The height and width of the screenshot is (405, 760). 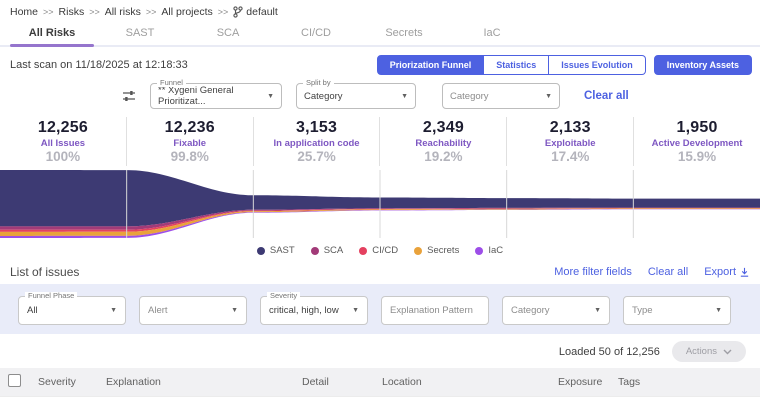 I want to click on breadcrumb-home: Home, so click(x=24, y=12).